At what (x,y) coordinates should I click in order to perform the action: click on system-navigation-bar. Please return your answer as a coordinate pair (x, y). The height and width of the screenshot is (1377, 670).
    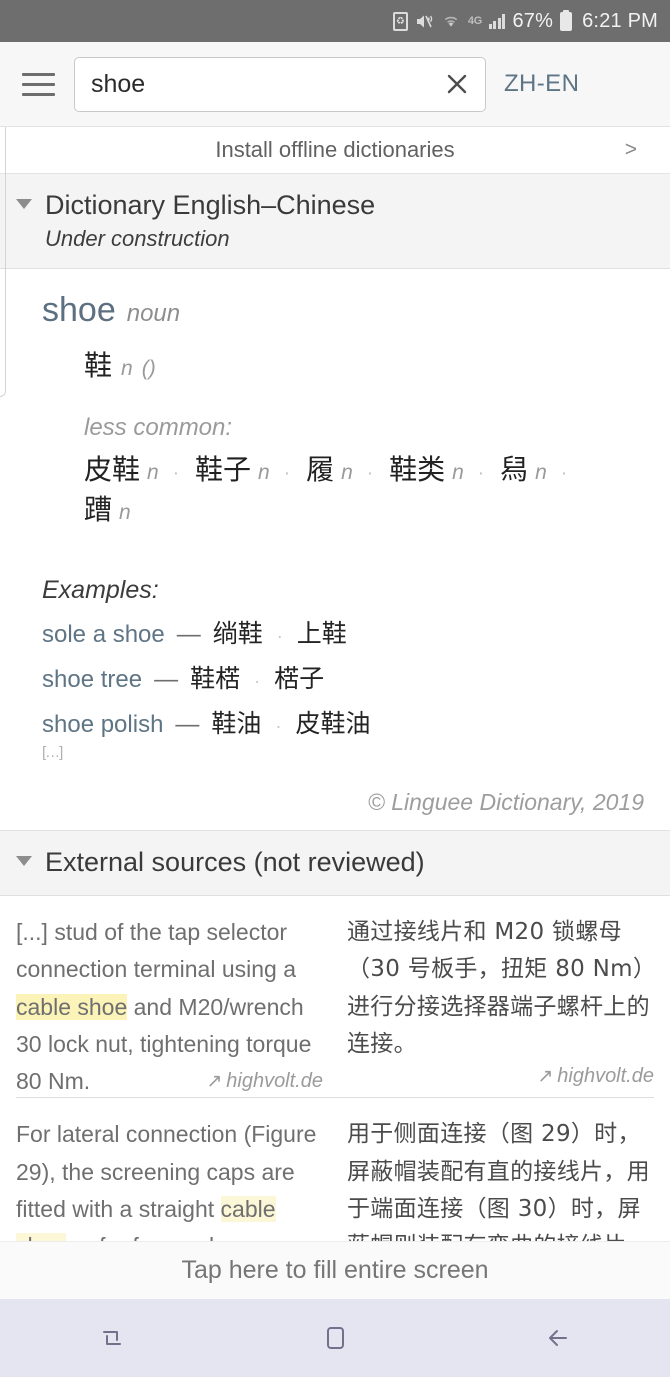
    Looking at the image, I should click on (335, 1338).